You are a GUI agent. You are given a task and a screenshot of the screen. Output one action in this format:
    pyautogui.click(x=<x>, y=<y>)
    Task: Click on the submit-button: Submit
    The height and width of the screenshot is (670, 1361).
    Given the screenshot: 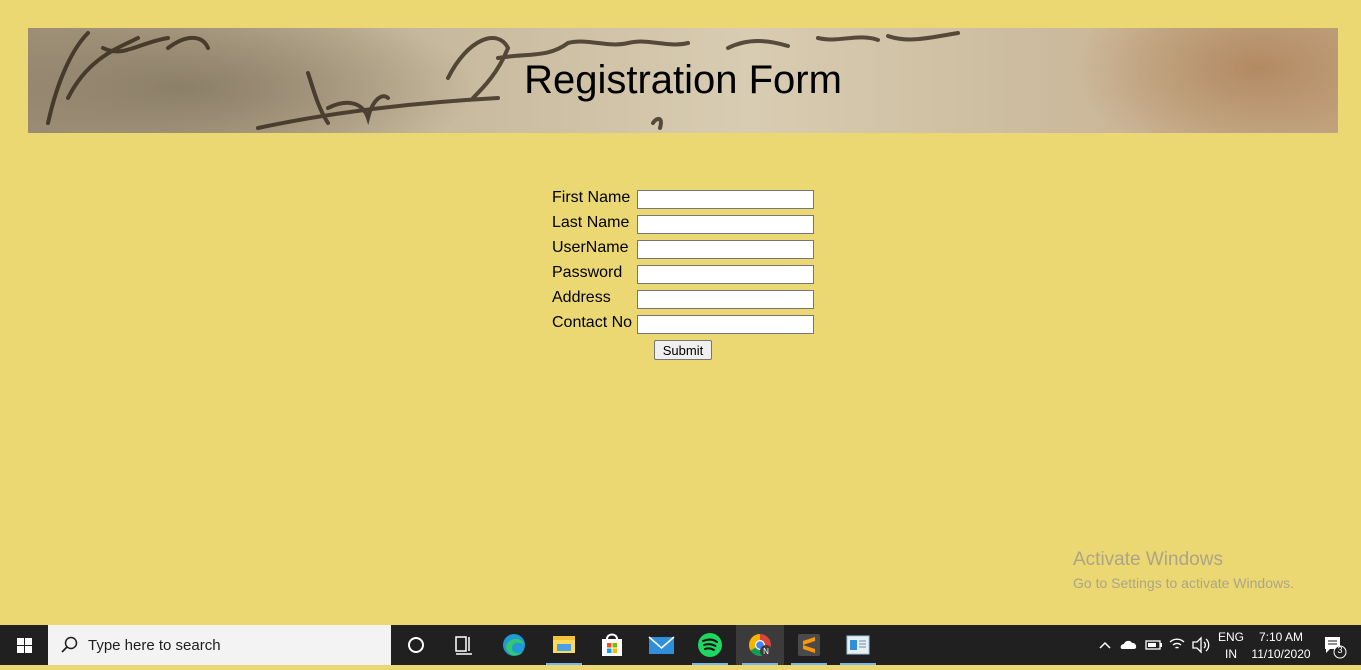 What is the action you would take?
    pyautogui.click(x=683, y=350)
    